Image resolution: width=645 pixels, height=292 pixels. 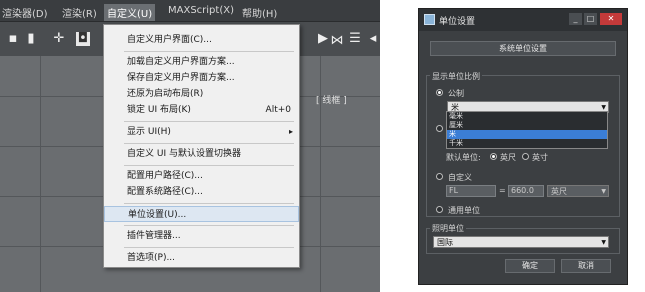 What do you see at coordinates (508, 157) in the screenshot?
I see `feet-label: 英尺` at bounding box center [508, 157].